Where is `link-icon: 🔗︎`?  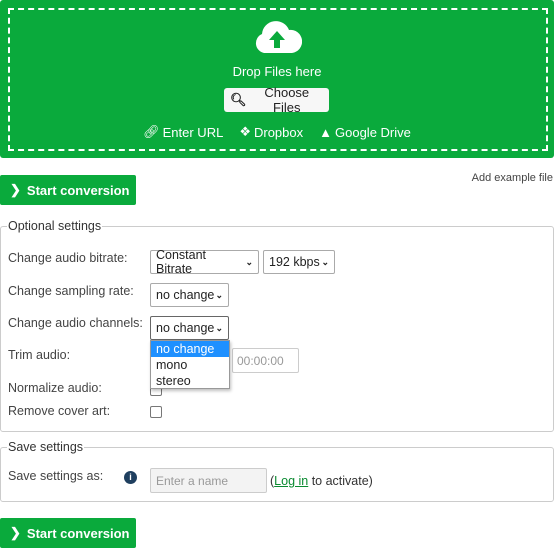 link-icon: 🔗︎ is located at coordinates (151, 131).